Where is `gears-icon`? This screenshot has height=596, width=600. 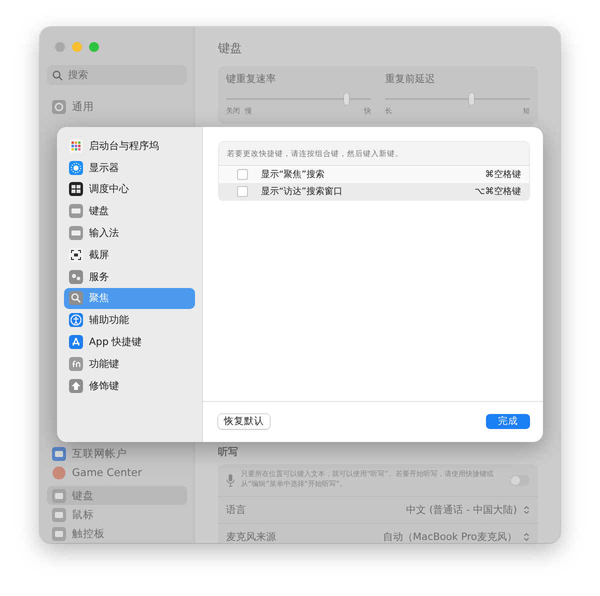
gears-icon is located at coordinates (76, 277).